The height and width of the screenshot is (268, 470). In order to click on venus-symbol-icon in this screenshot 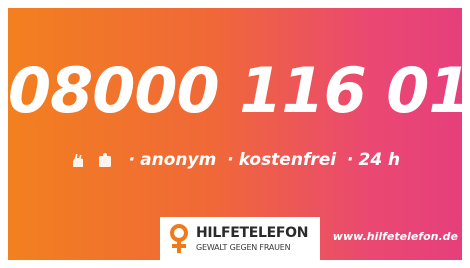, I will do `click(179, 238)`.